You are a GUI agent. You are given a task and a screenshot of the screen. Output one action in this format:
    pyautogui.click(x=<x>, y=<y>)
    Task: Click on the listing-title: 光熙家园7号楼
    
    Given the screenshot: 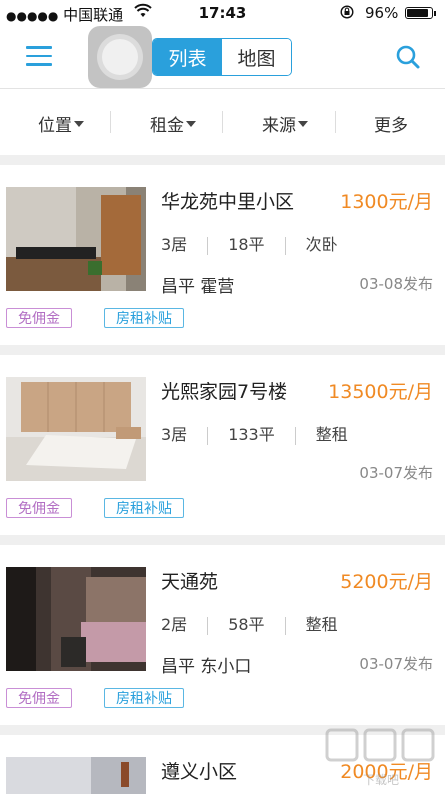 What is the action you would take?
    pyautogui.click(x=224, y=392)
    